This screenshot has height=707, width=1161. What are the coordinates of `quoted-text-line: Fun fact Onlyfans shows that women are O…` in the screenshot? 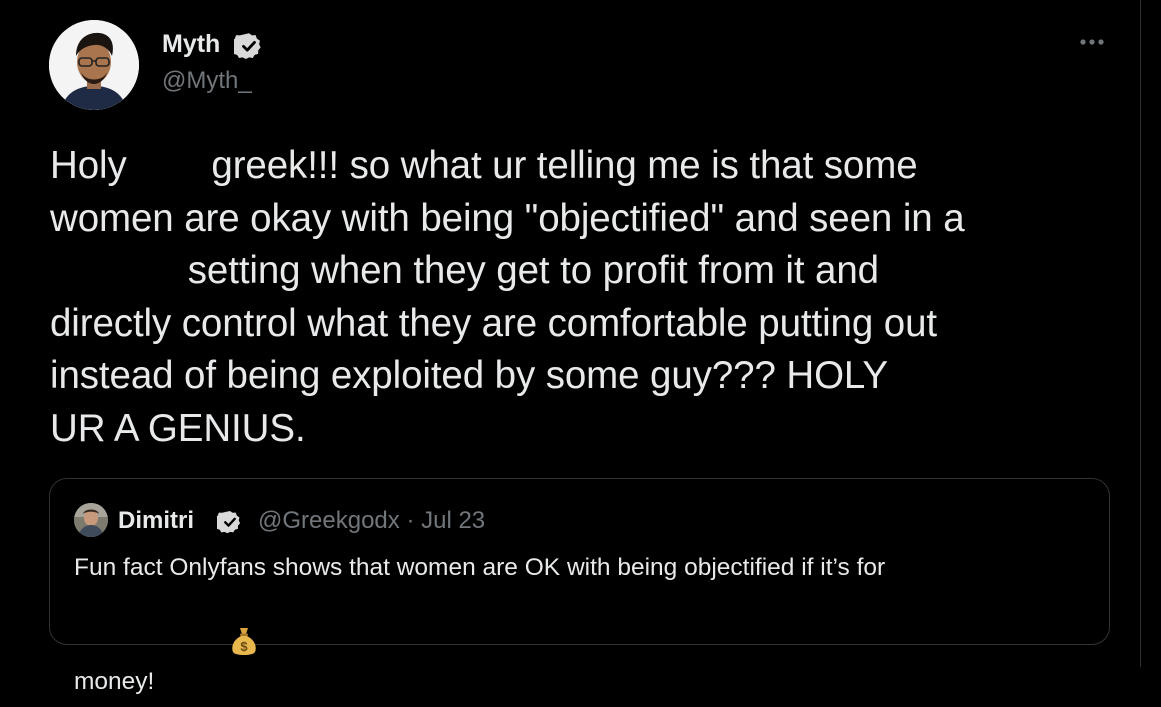 It's located at (480, 567).